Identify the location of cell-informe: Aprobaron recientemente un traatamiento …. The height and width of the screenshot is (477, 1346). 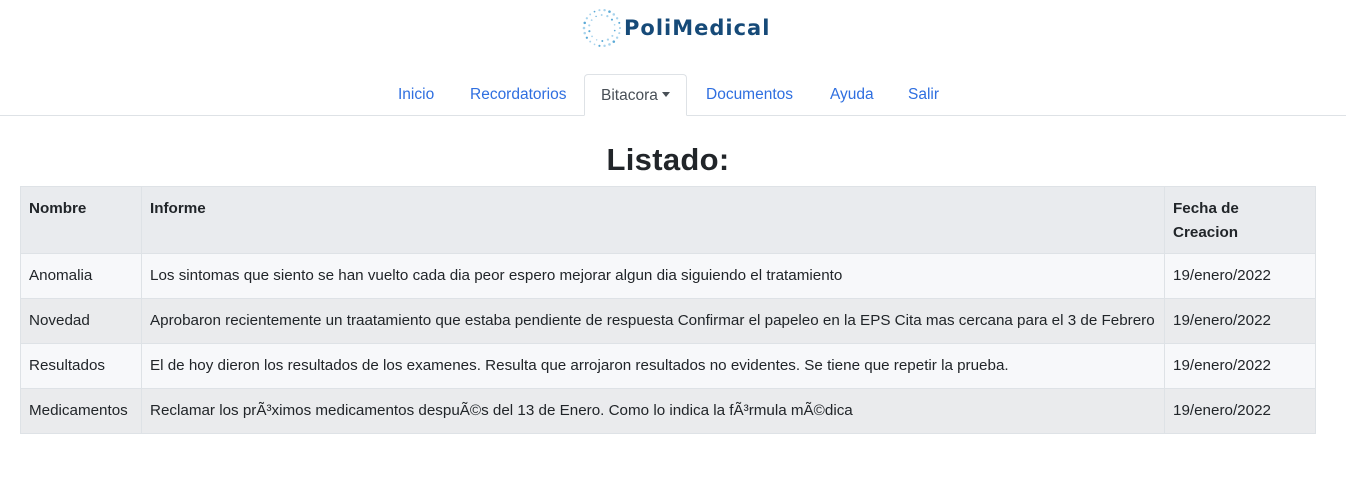
(653, 321).